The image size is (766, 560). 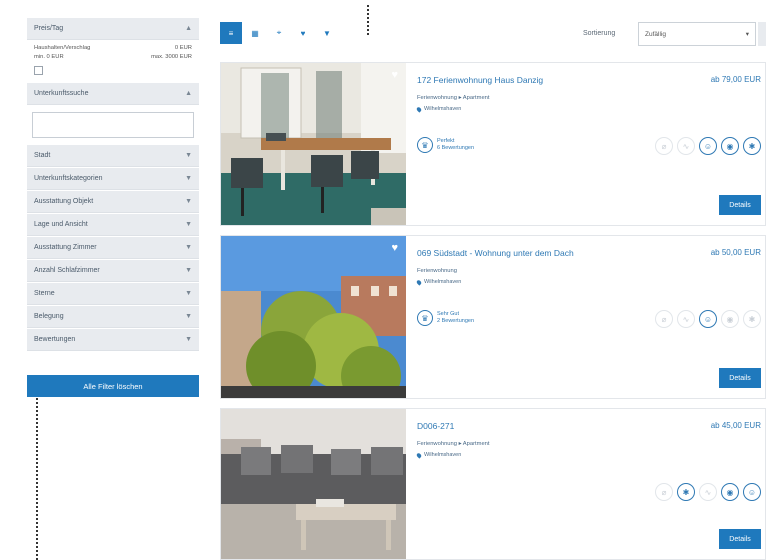 I want to click on sort-select: Zufällig ▾, so click(x=697, y=34).